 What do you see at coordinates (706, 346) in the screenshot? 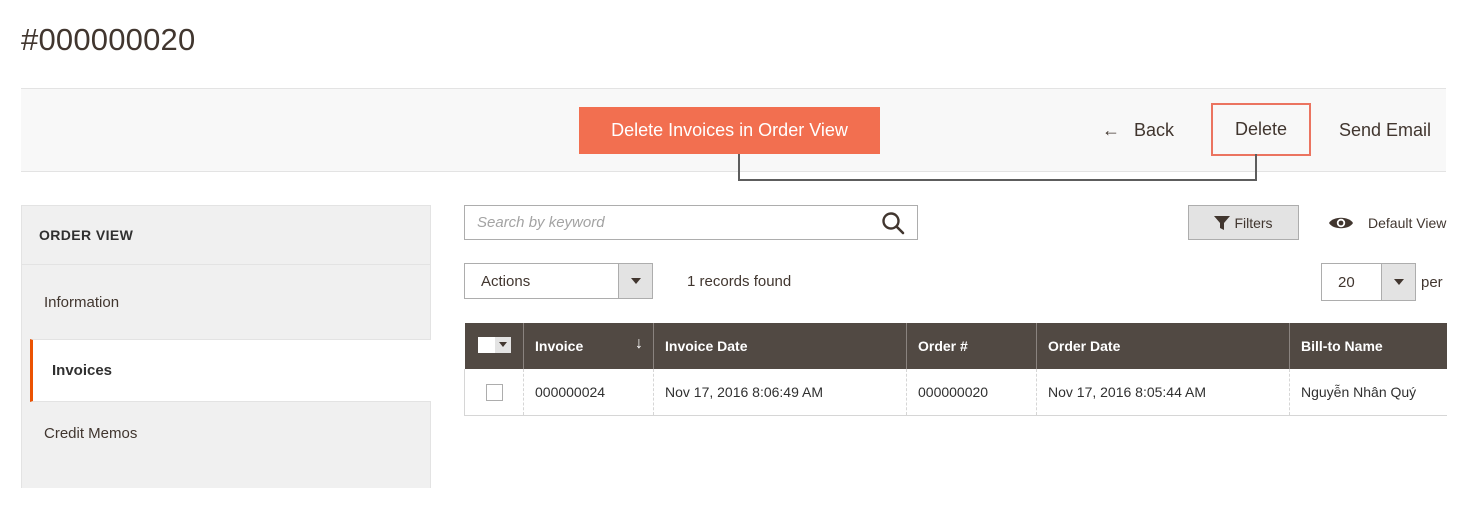
I see `column-header-label: Invoice Date` at bounding box center [706, 346].